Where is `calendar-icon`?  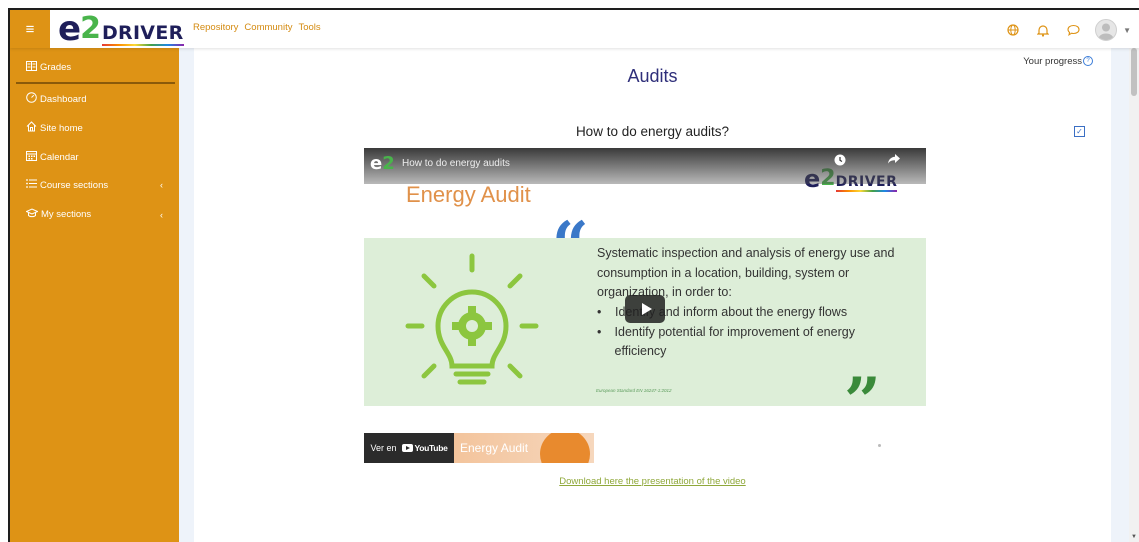 calendar-icon is located at coordinates (31, 157).